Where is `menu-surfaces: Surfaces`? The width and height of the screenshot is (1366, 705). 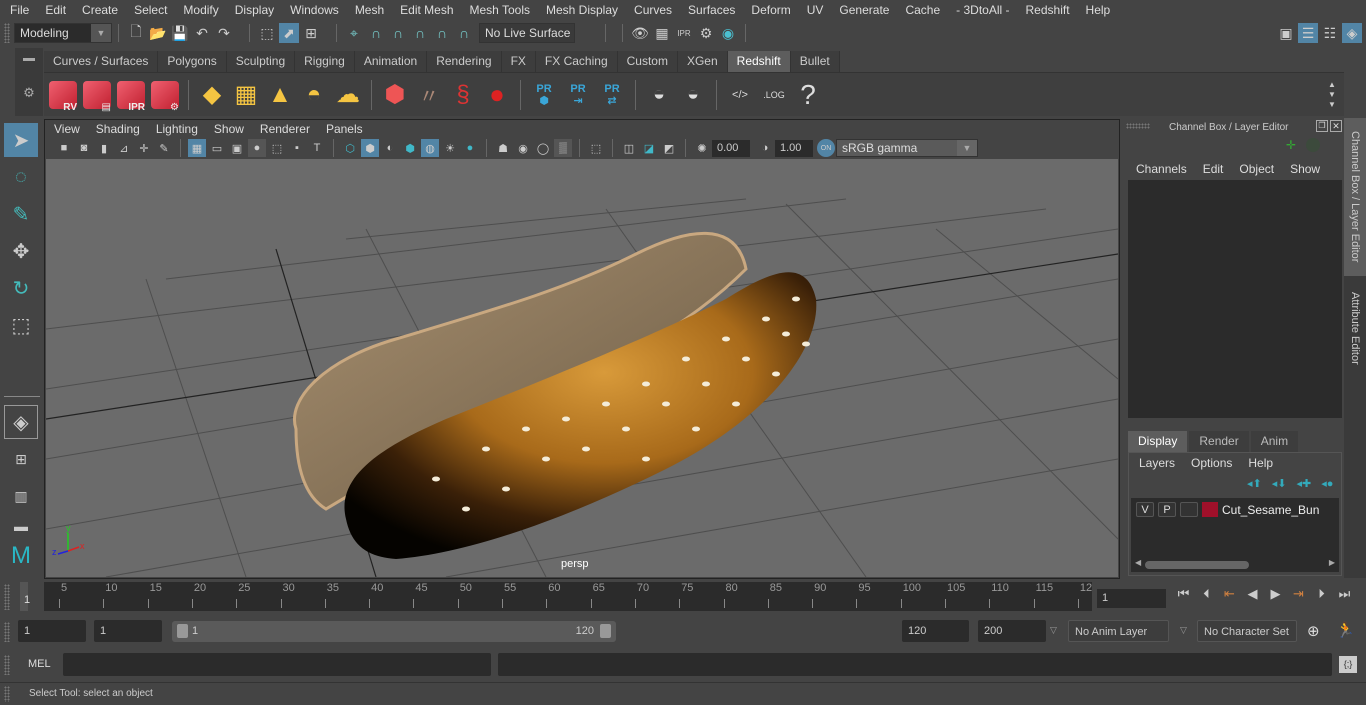 menu-surfaces: Surfaces is located at coordinates (711, 10).